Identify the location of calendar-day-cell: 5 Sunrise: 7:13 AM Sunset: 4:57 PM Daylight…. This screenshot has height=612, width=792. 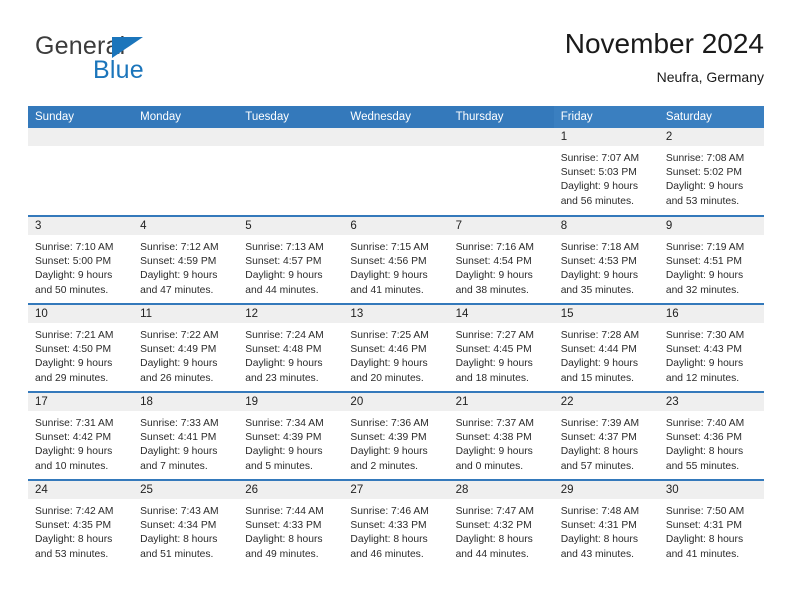
(291, 259).